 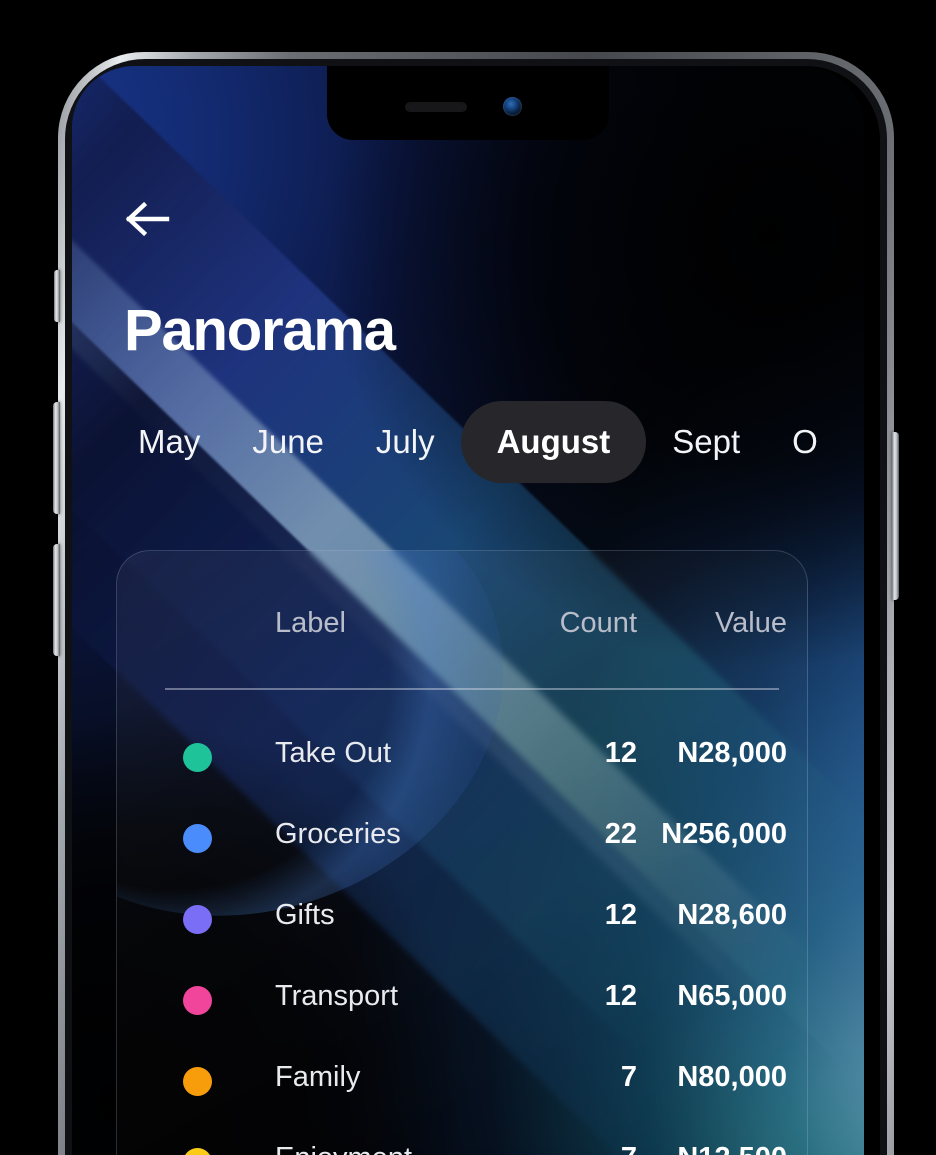 I want to click on tab-october: O, so click(x=805, y=442).